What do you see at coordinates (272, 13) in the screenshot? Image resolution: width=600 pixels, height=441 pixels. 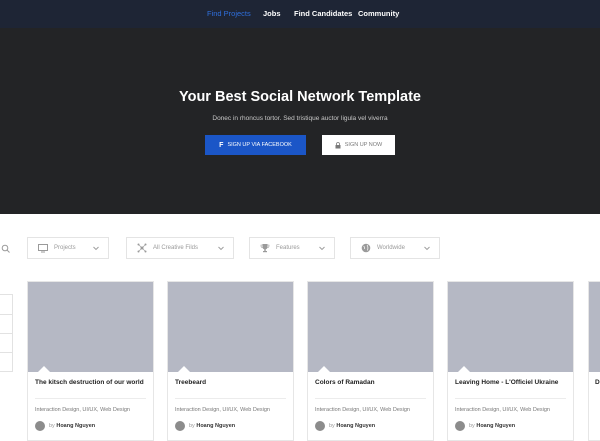 I see `nav-jobs: Jobs` at bounding box center [272, 13].